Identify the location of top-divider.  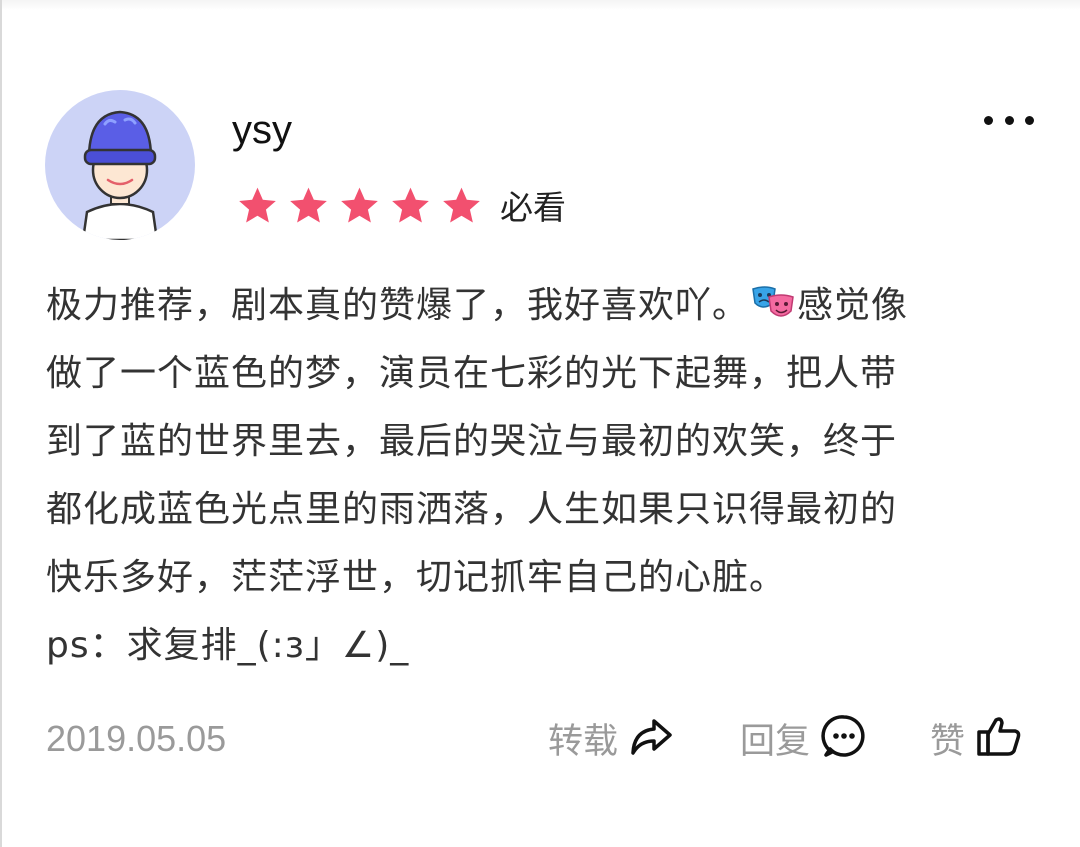
(540, 5).